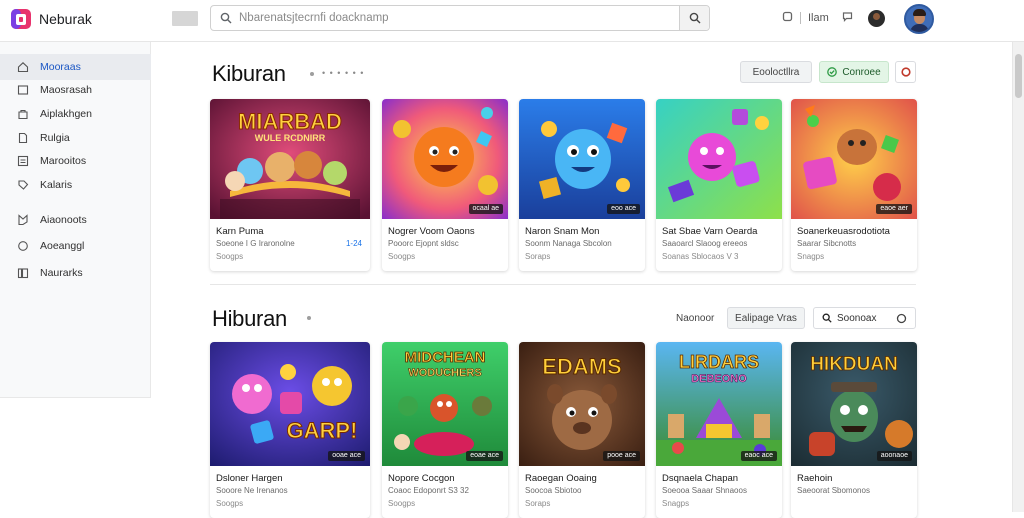  What do you see at coordinates (23, 114) in the screenshot?
I see `bag-icon` at bounding box center [23, 114].